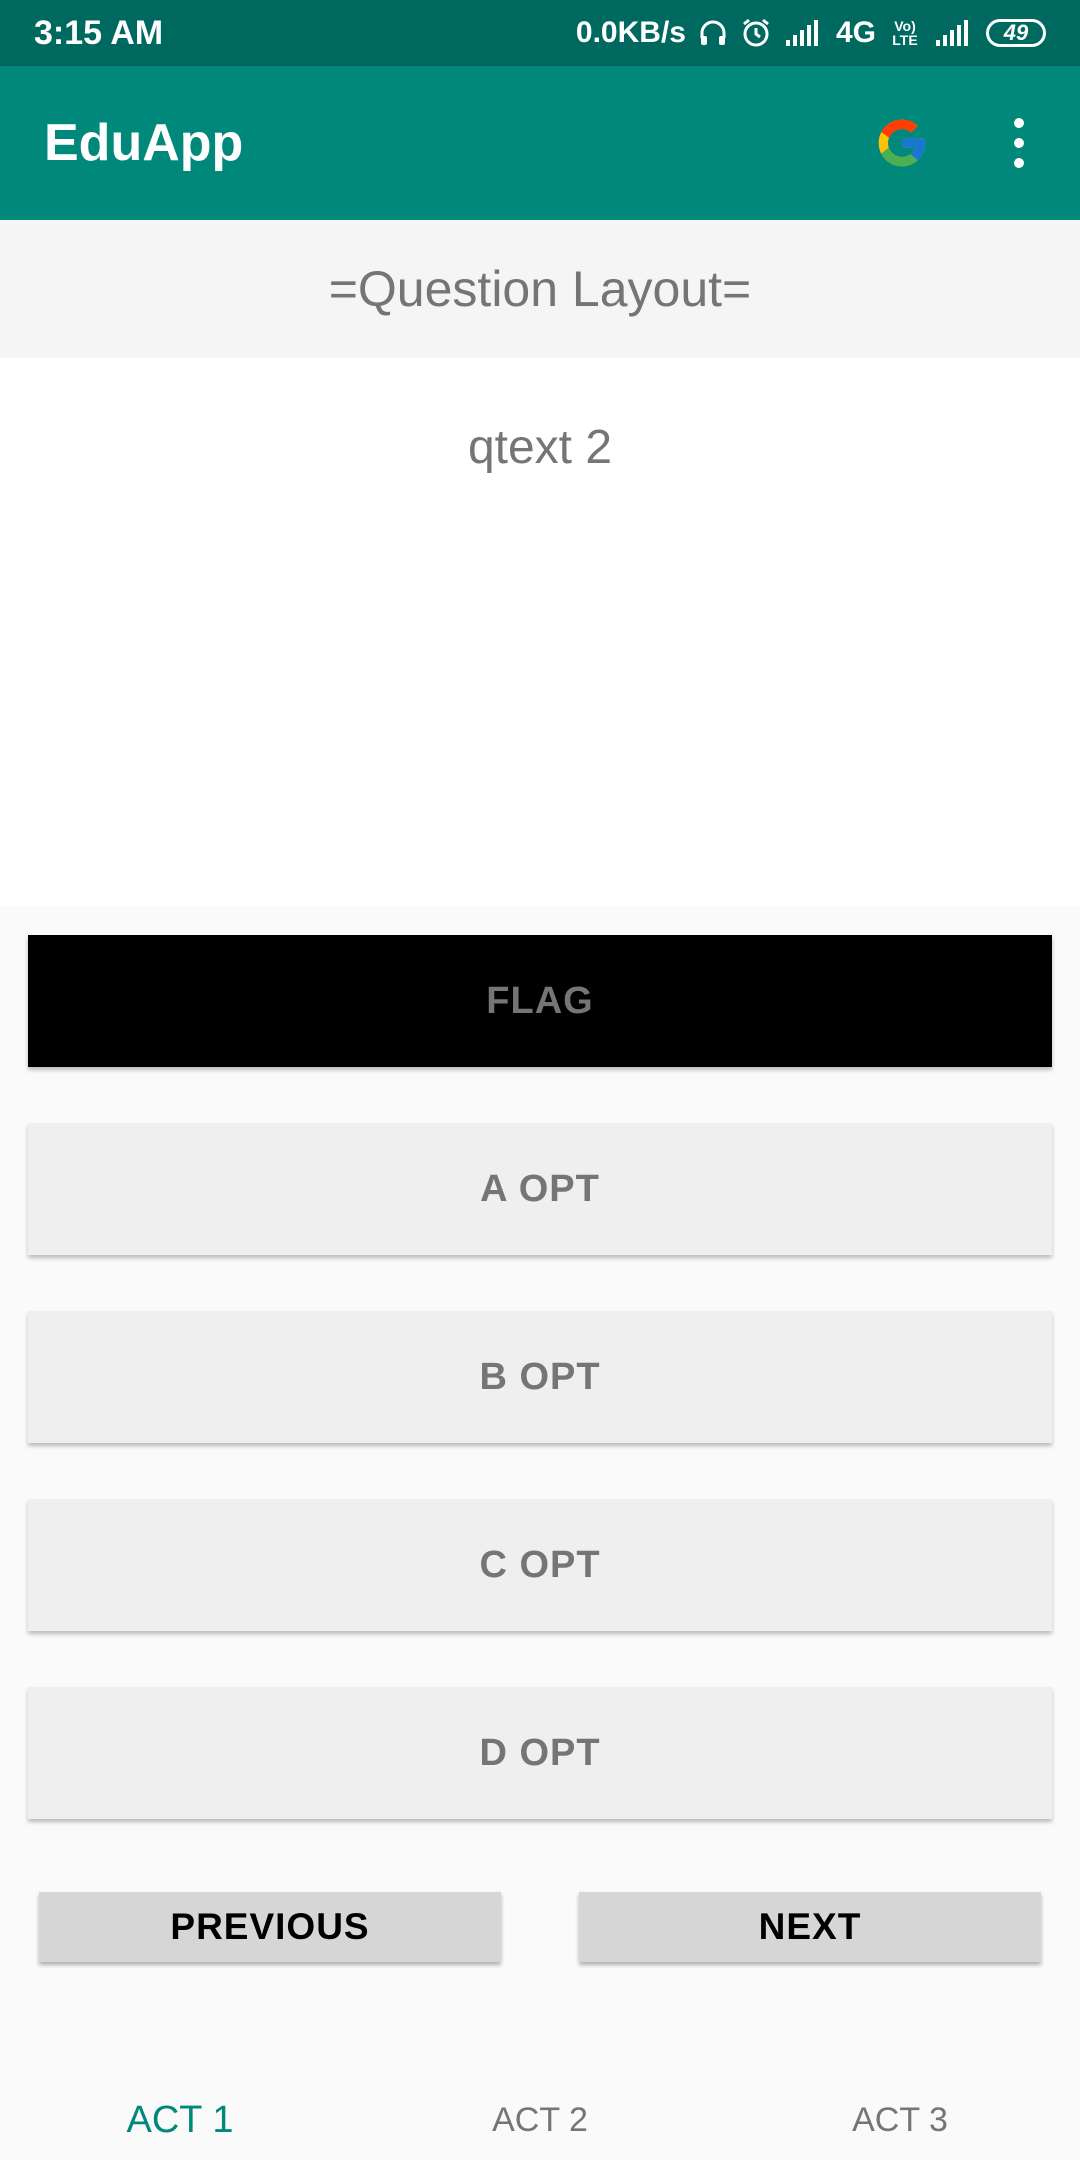 The height and width of the screenshot is (2160, 1080). What do you see at coordinates (756, 33) in the screenshot?
I see `alarm-icon` at bounding box center [756, 33].